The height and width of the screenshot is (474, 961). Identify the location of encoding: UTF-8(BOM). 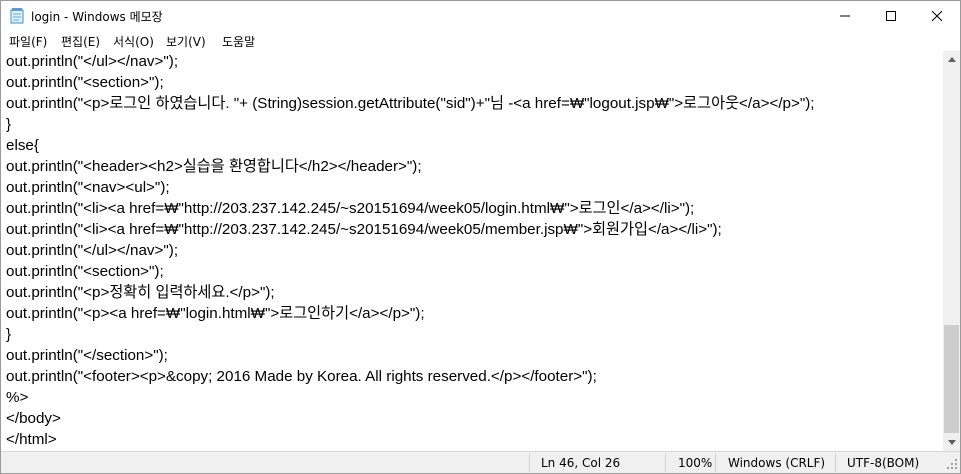
(883, 463).